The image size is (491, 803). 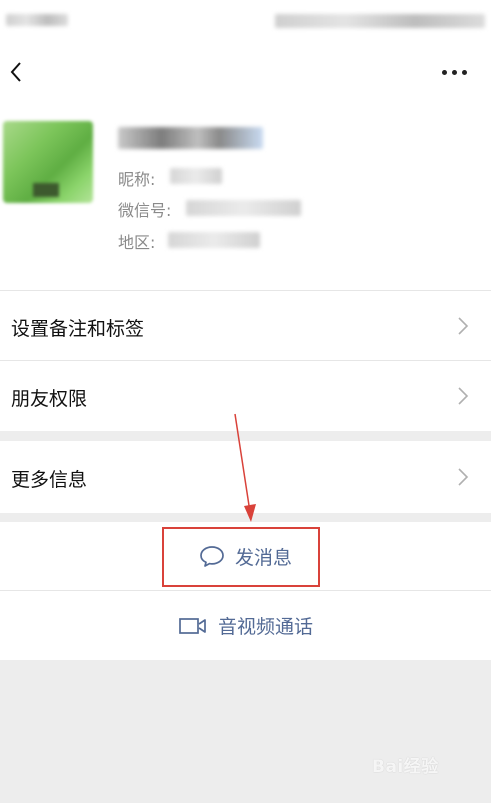 I want to click on watermark: Bai经验, so click(x=405, y=767).